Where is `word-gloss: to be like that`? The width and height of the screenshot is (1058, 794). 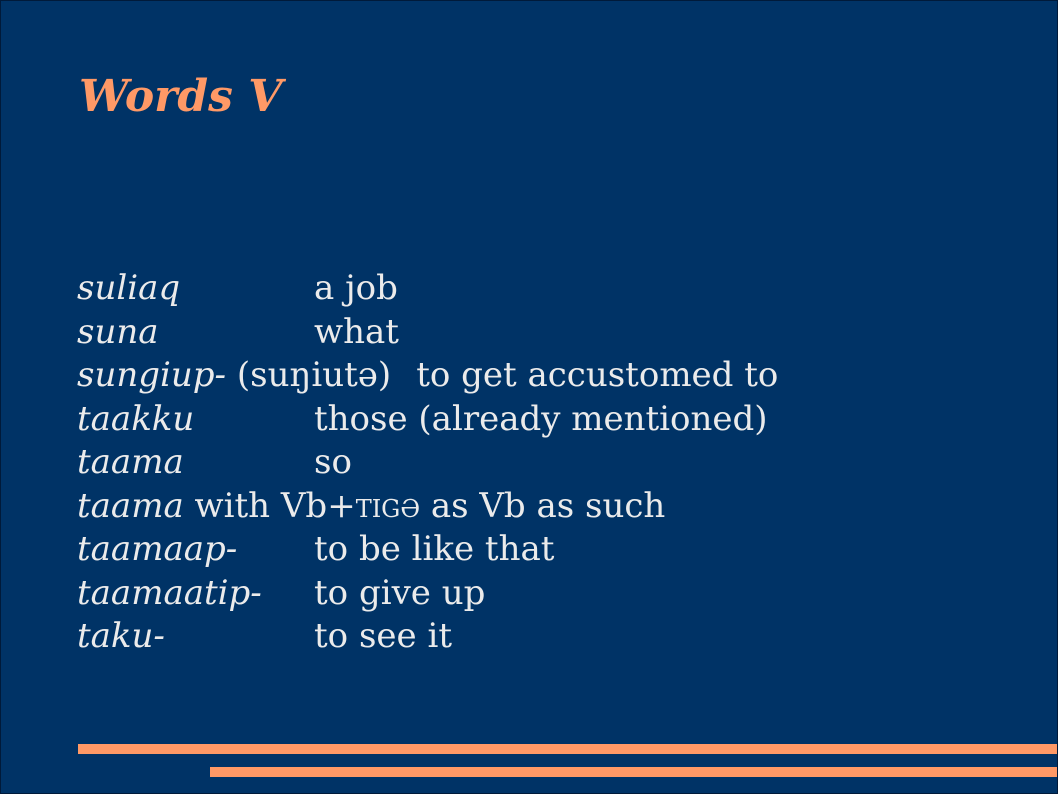
word-gloss: to be like that is located at coordinates (434, 549).